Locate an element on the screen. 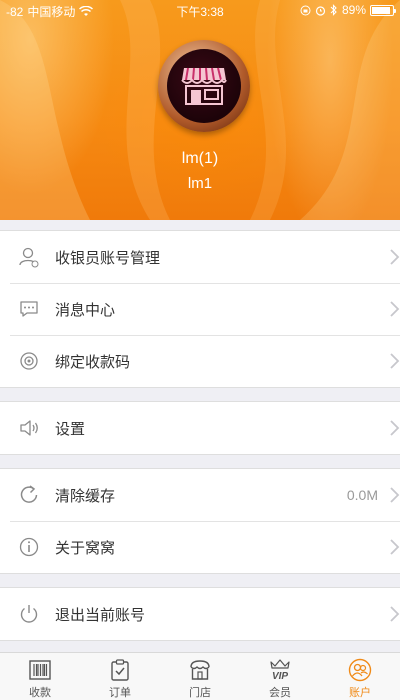 This screenshot has width=400, height=700. tab-label: 账户 is located at coordinates (360, 693).